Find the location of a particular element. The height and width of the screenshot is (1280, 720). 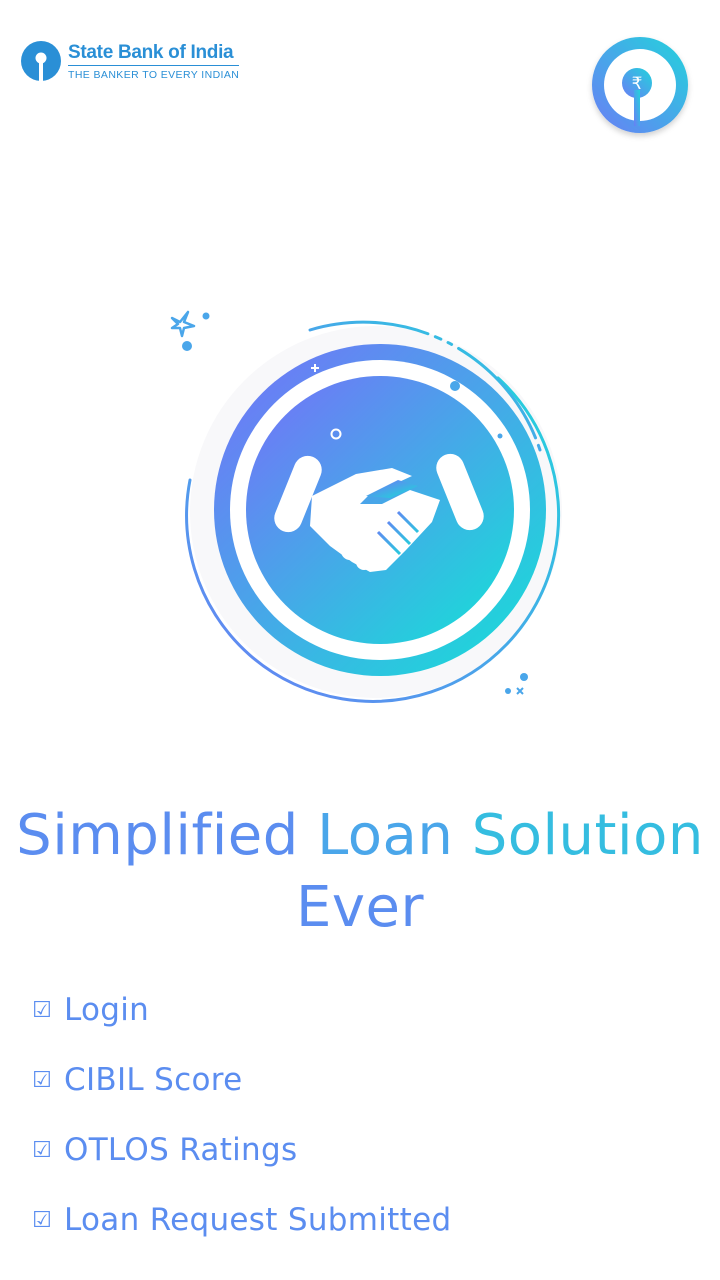

rupee-keyhole-logo-icon: ₹ is located at coordinates (640, 85).